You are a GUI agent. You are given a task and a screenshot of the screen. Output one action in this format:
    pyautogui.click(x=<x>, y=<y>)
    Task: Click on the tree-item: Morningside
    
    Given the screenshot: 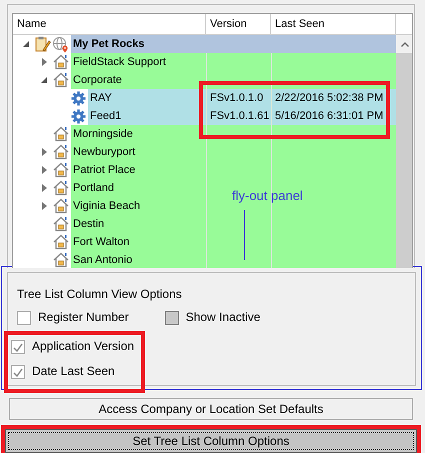 What is the action you would take?
    pyautogui.click(x=138, y=134)
    